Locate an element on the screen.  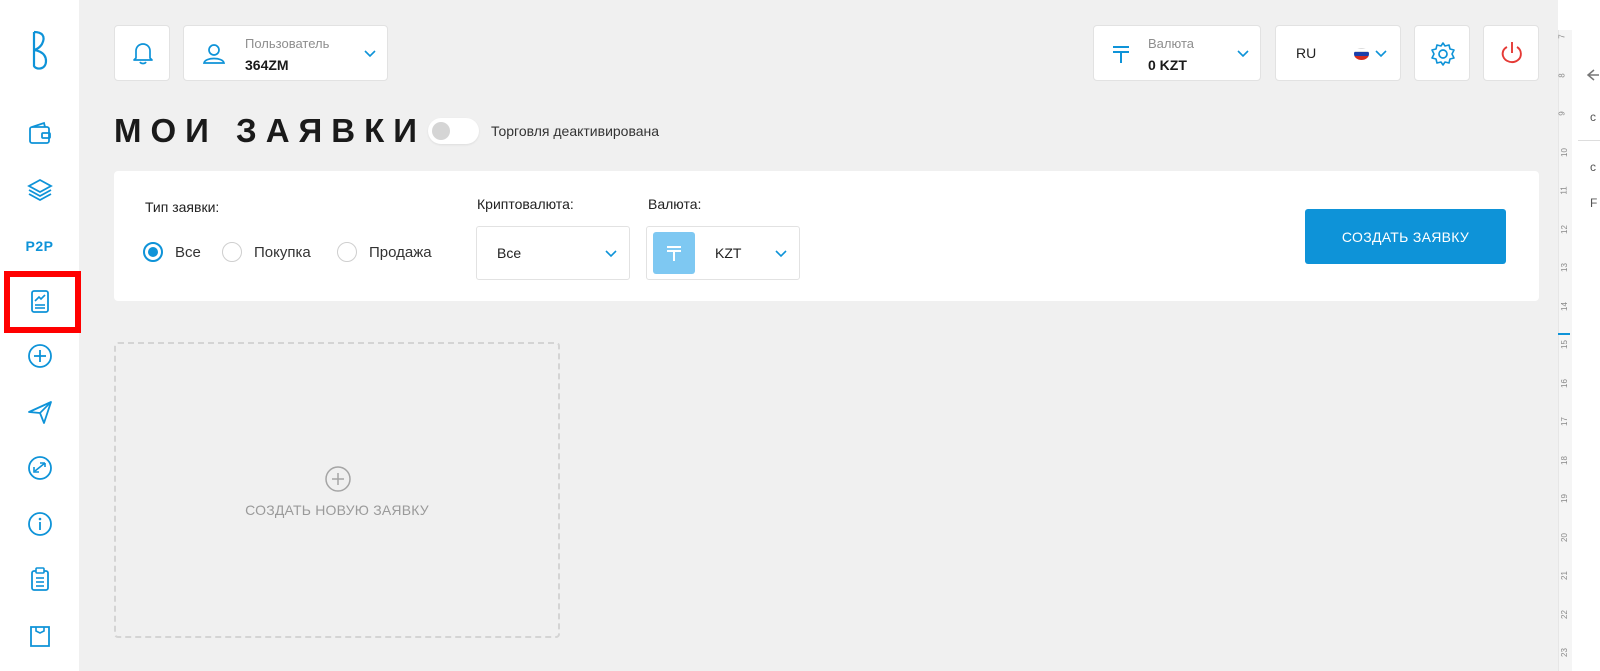
ruler-number: 20 is located at coordinates (1564, 537).